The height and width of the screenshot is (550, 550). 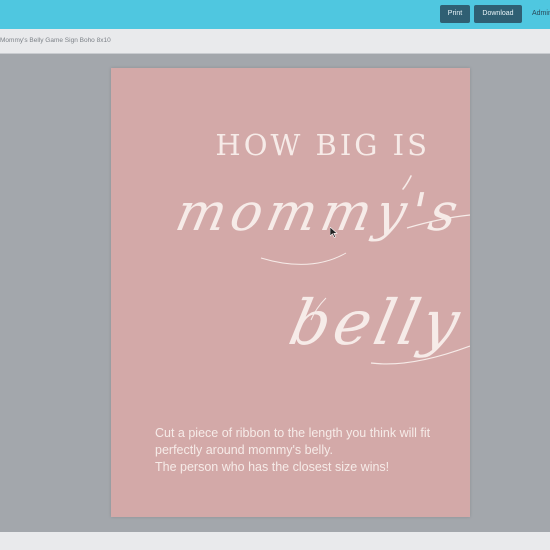 What do you see at coordinates (541, 14) in the screenshot?
I see `admin-link: Admin` at bounding box center [541, 14].